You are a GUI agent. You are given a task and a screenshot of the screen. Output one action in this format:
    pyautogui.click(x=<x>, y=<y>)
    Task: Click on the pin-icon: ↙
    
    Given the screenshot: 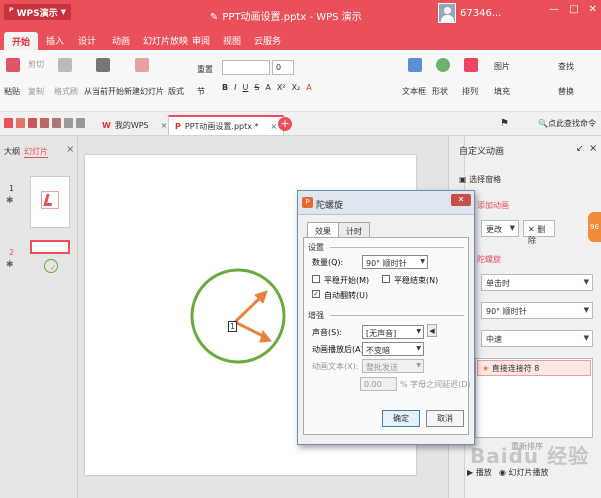 What is the action you would take?
    pyautogui.click(x=580, y=149)
    